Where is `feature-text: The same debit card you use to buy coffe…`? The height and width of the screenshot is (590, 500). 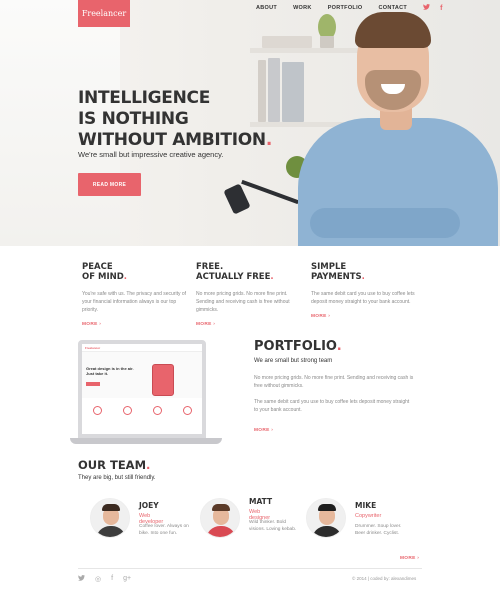 feature-text: The same debit card you use to buy coffe… is located at coordinates (363, 298).